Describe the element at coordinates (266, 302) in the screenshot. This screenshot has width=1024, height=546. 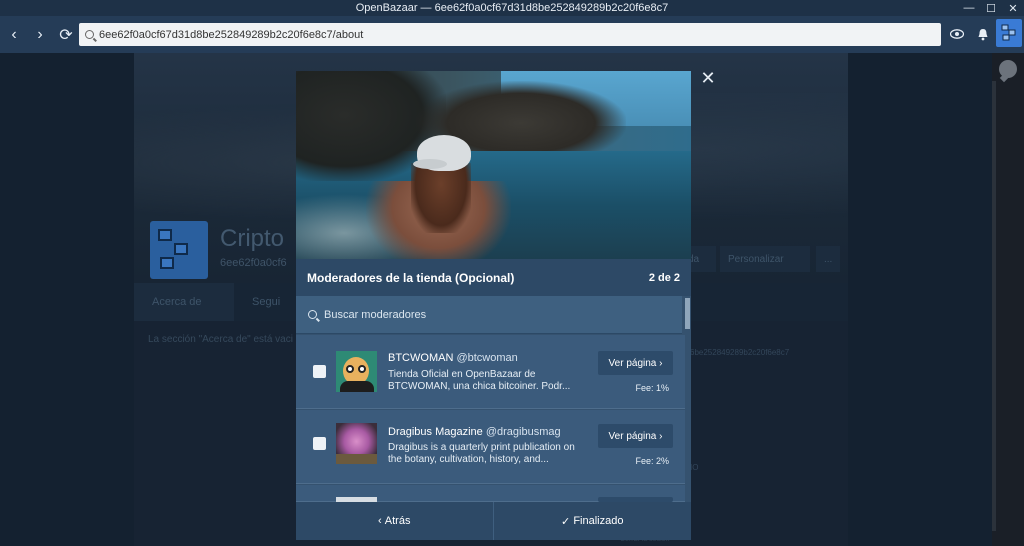
I see `tab-following: Segui` at that location.